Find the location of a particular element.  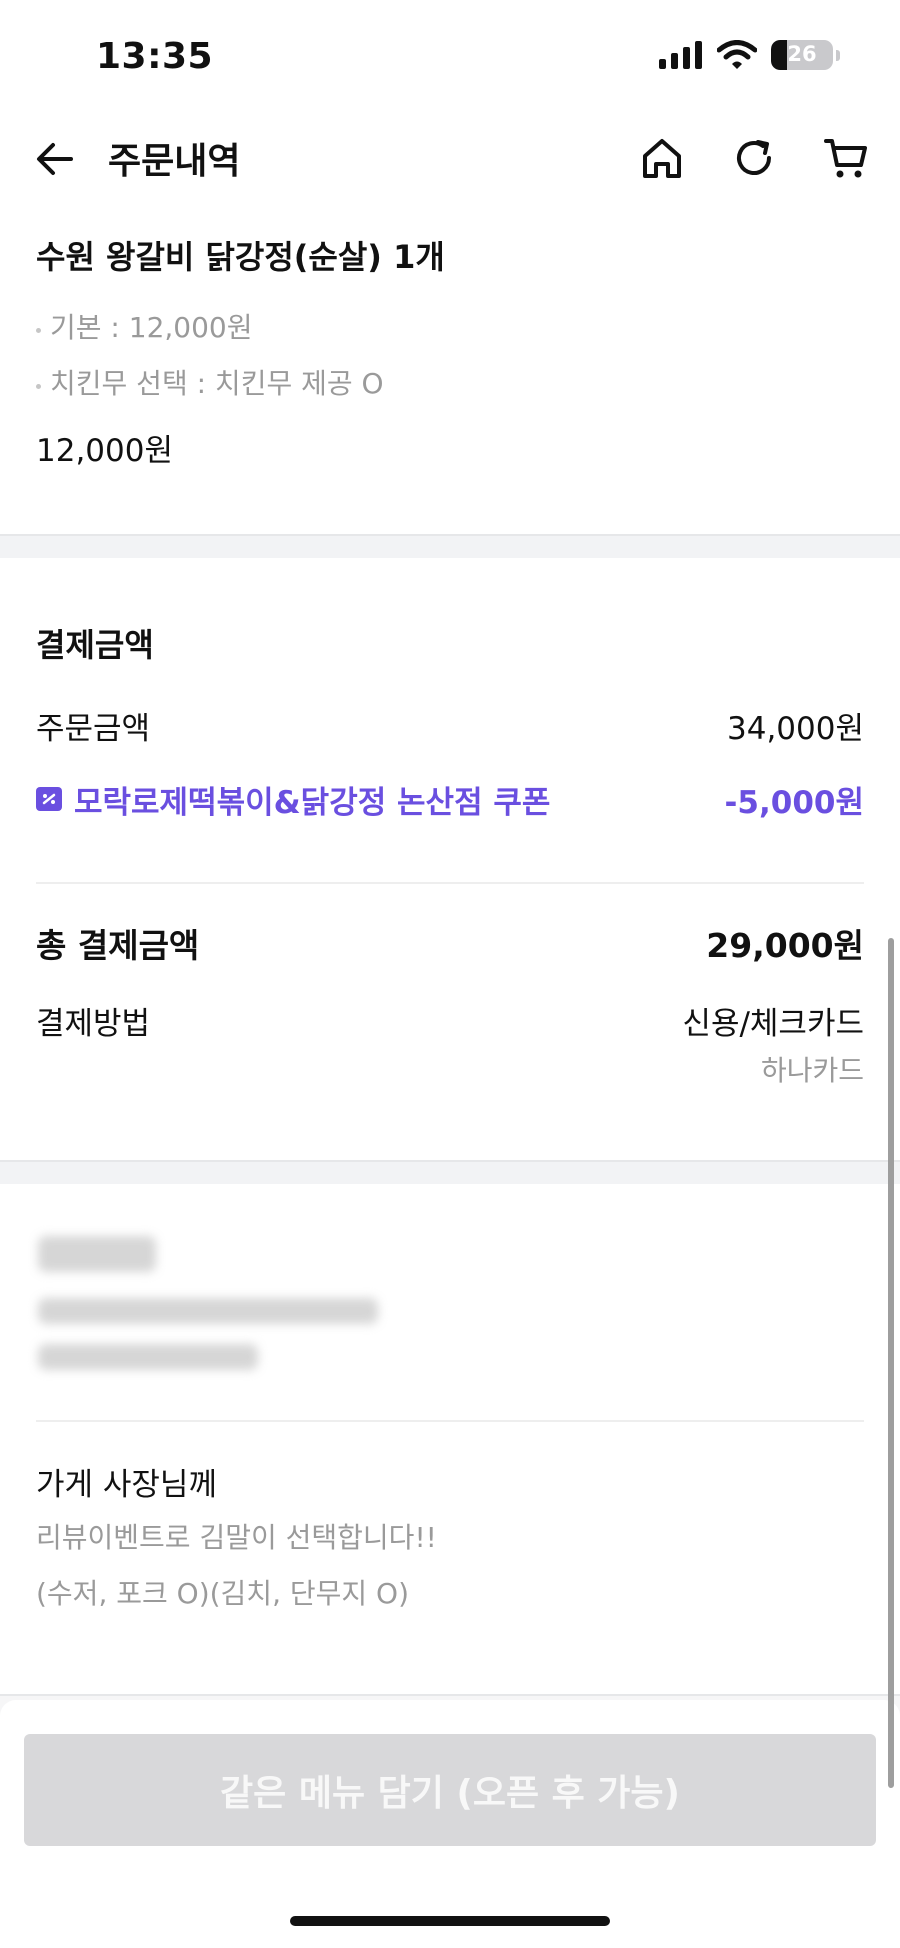

cart-icon is located at coordinates (845, 158).